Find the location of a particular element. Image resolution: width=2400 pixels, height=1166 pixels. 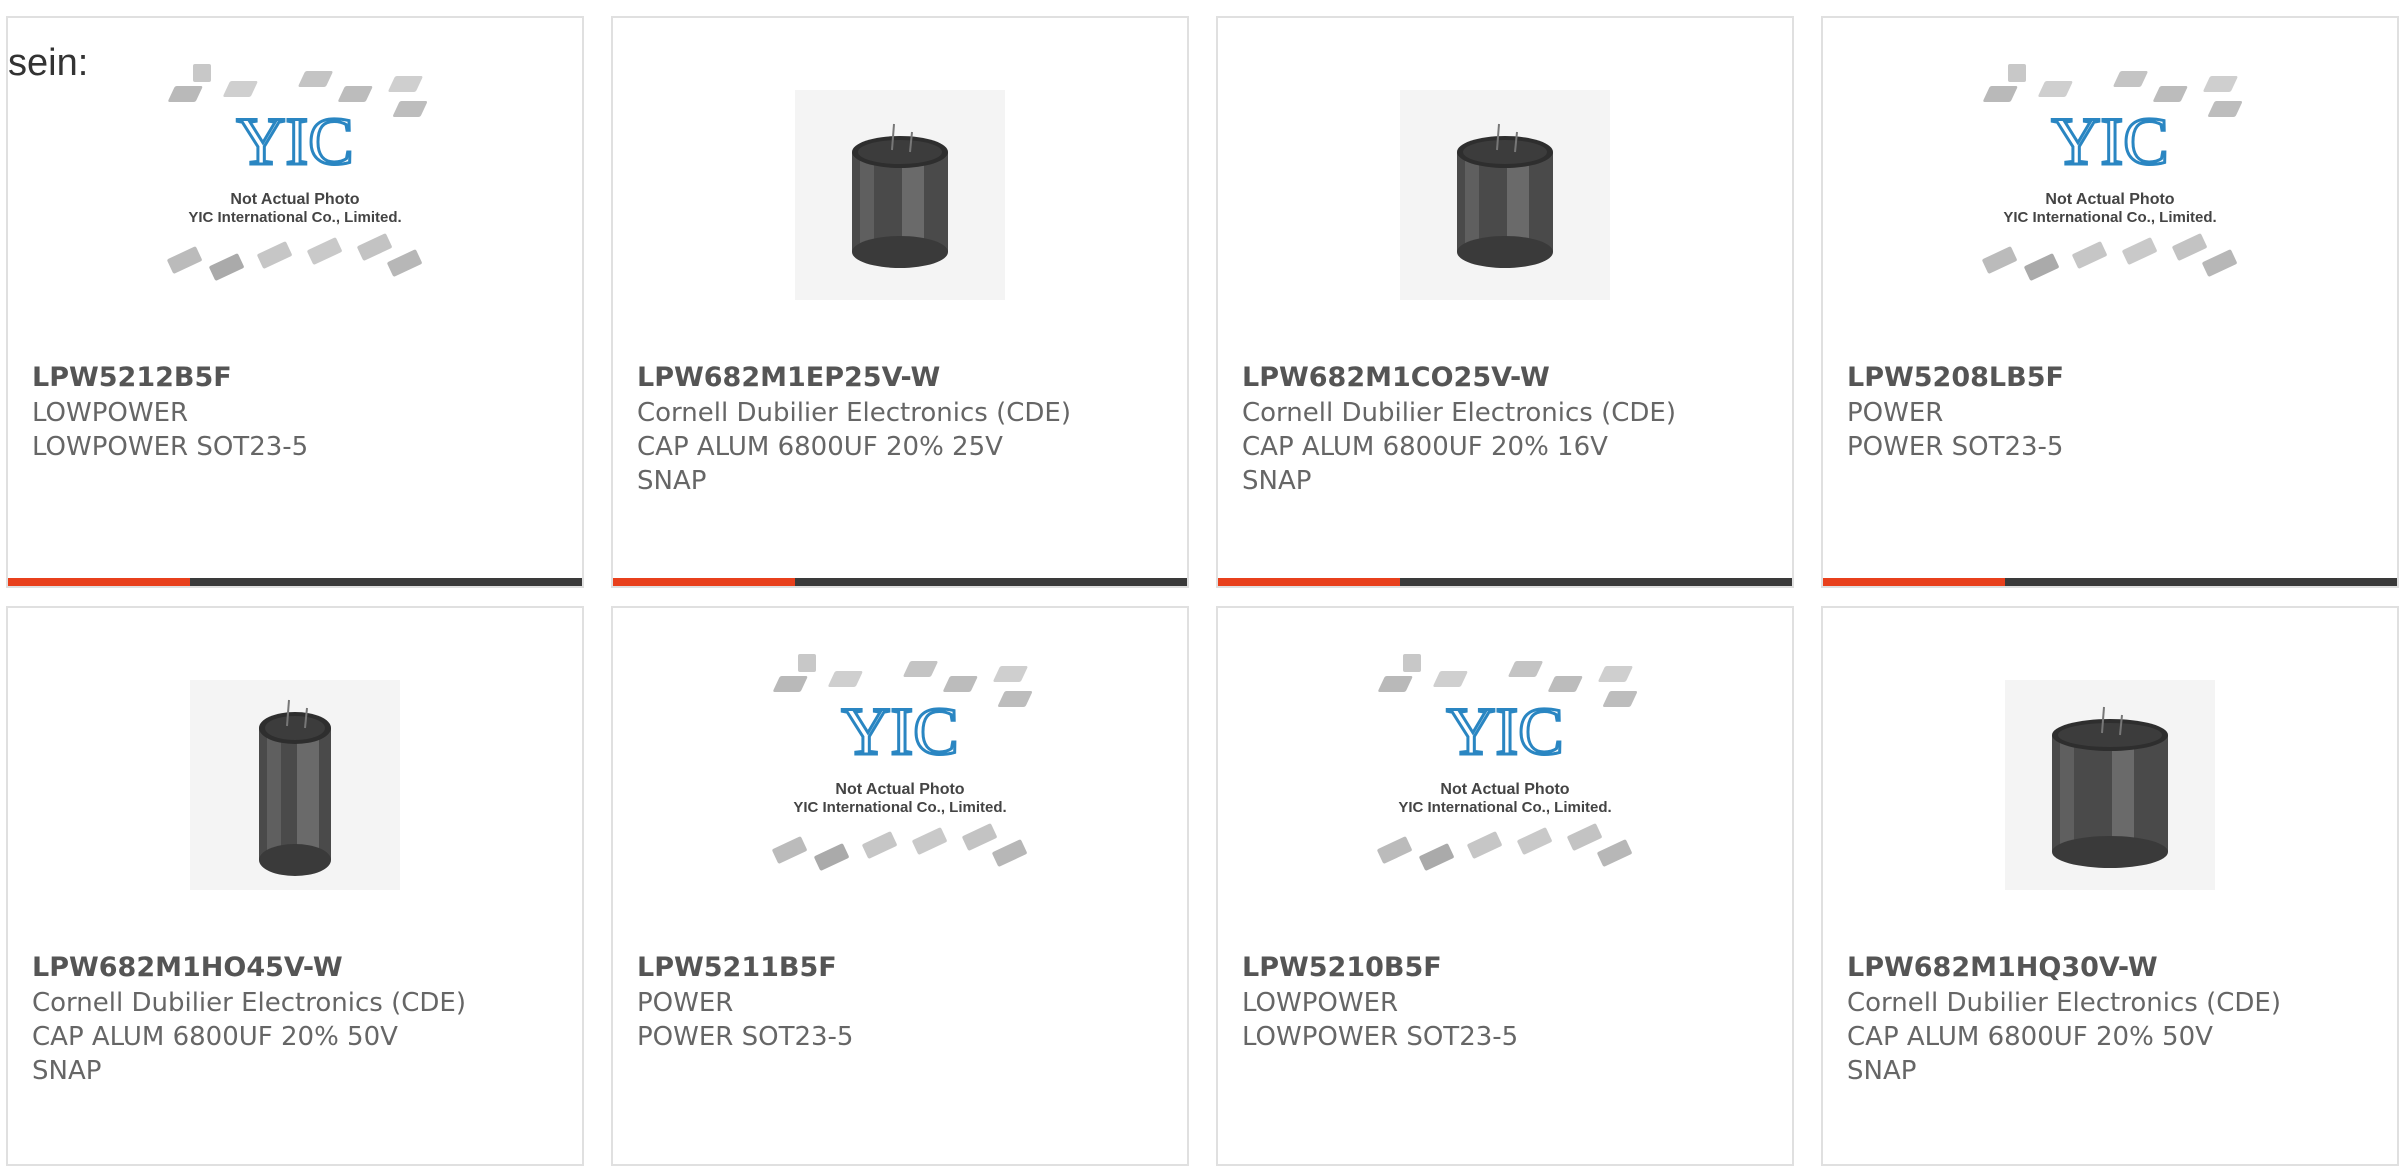

product-info: LPW5208LB5F POWER POWER SOT23-5 is located at coordinates (2116, 413).